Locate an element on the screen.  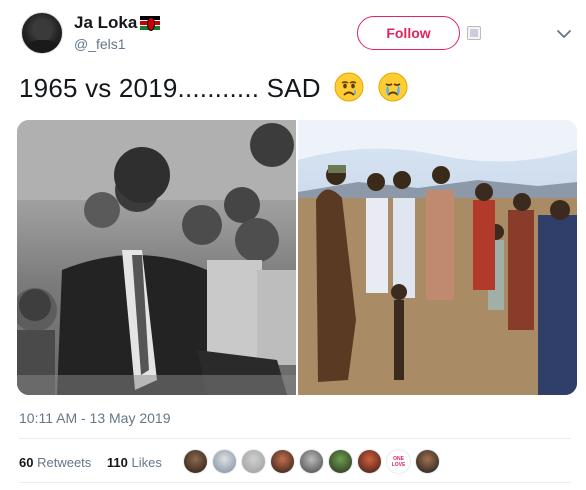
broken-image-icon is located at coordinates (474, 33).